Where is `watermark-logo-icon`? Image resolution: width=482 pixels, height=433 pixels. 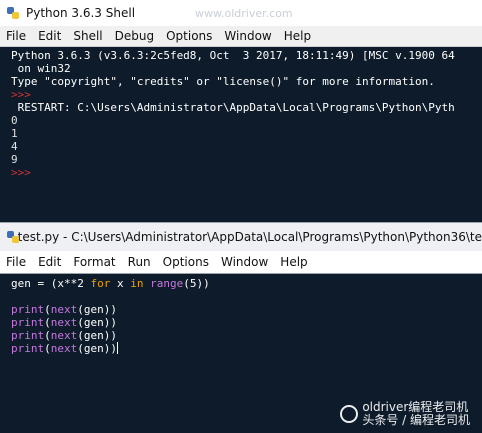
watermark-logo-icon is located at coordinates (349, 414).